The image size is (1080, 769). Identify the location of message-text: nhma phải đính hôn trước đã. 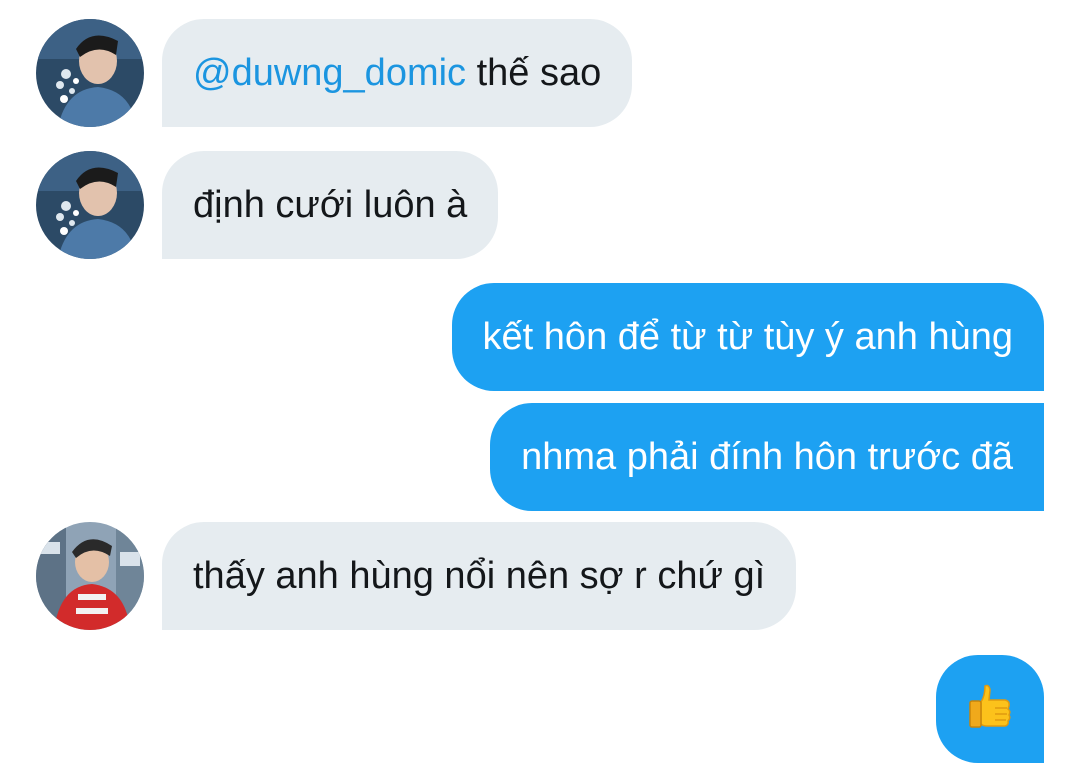
(767, 457).